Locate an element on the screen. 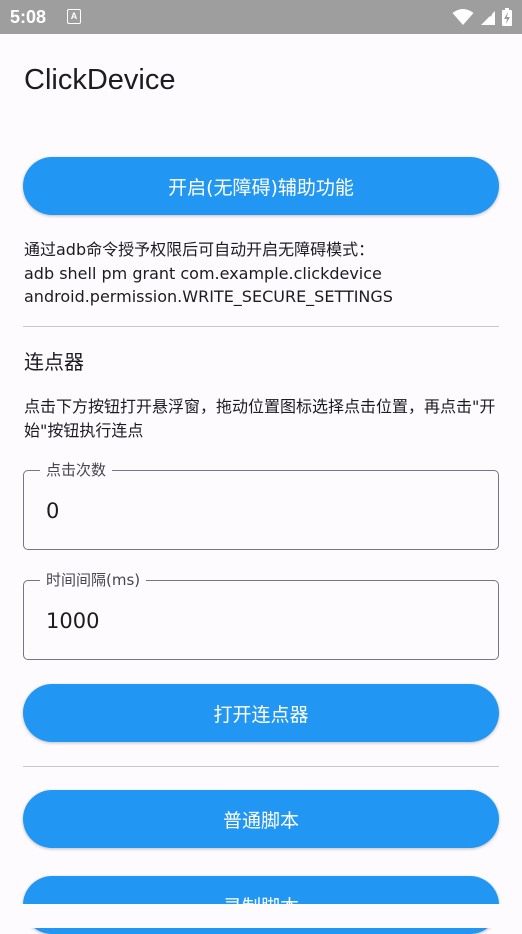 This screenshot has width=522, height=934. normal-script-button: 普通脚本 is located at coordinates (261, 819).